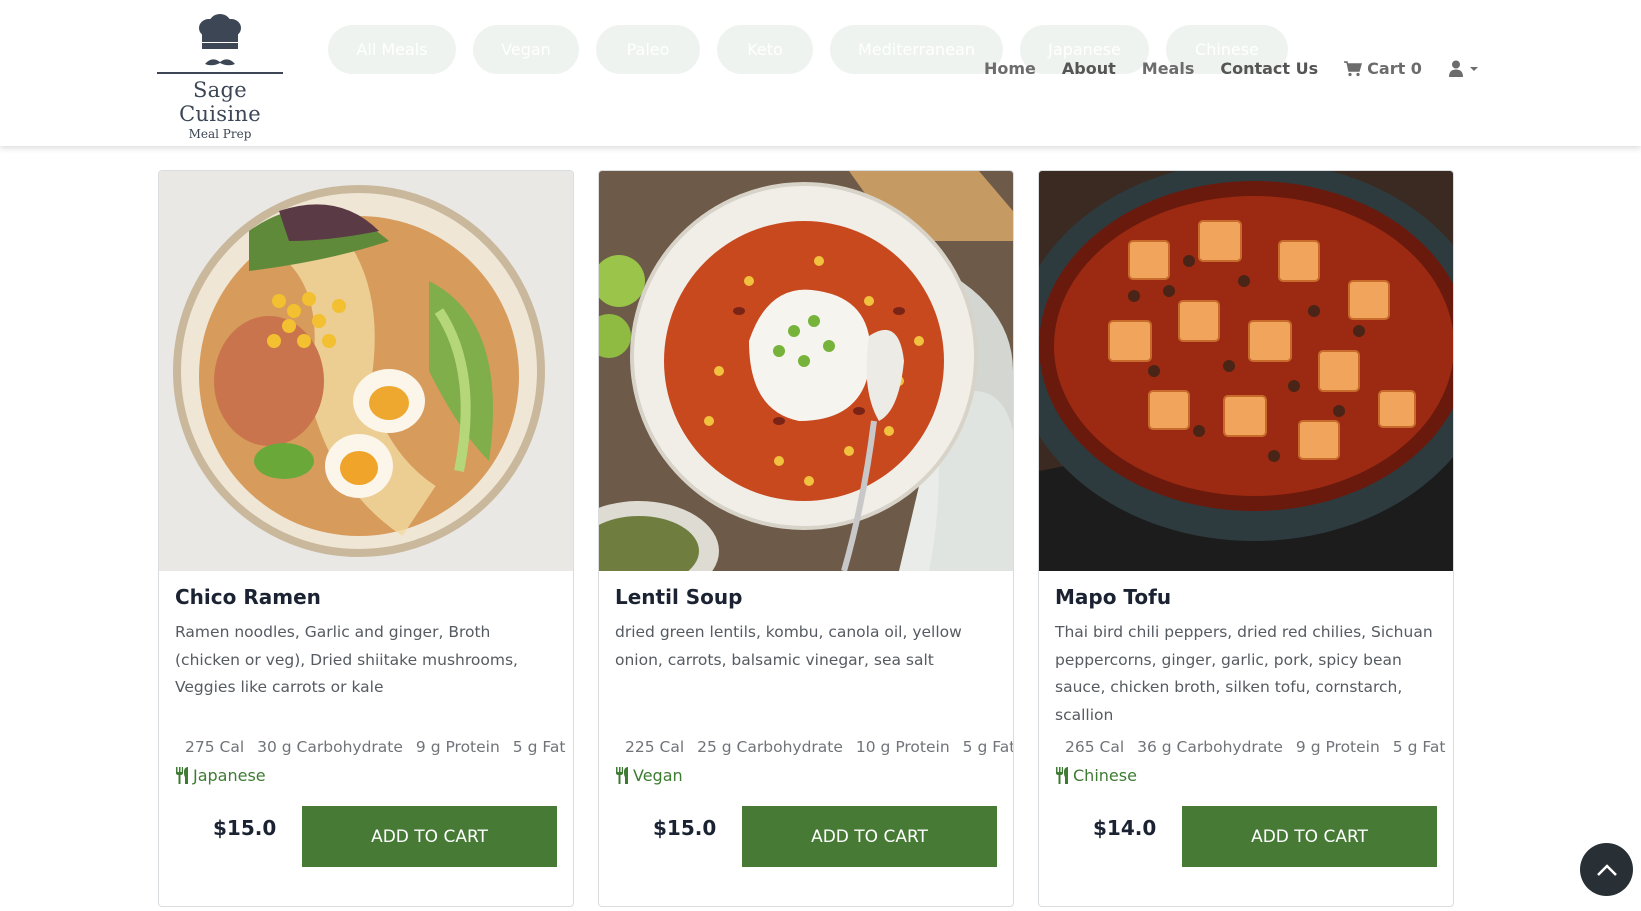  What do you see at coordinates (330, 747) in the screenshot?
I see `carbohydrate: 30 g Carbohydrate` at bounding box center [330, 747].